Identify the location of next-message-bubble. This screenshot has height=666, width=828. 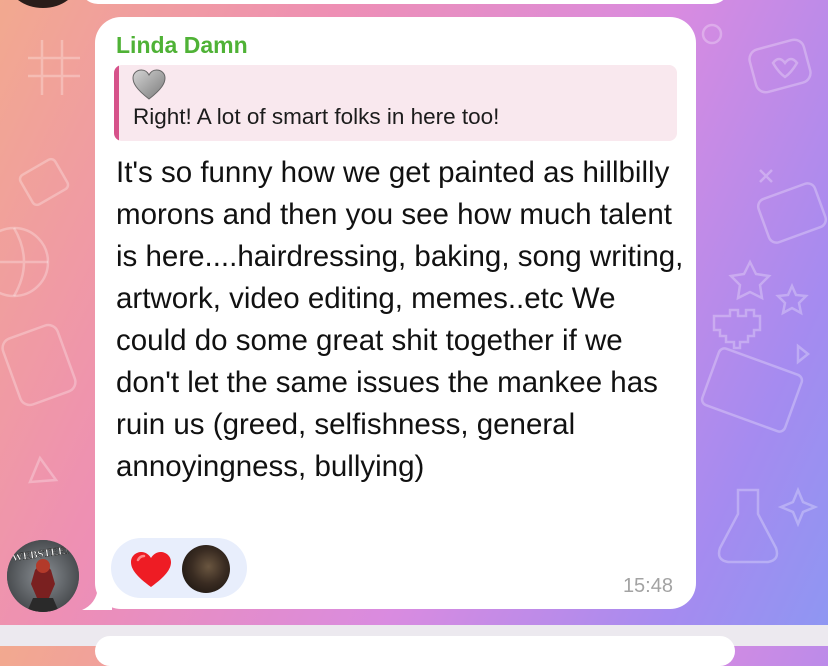
(415, 651).